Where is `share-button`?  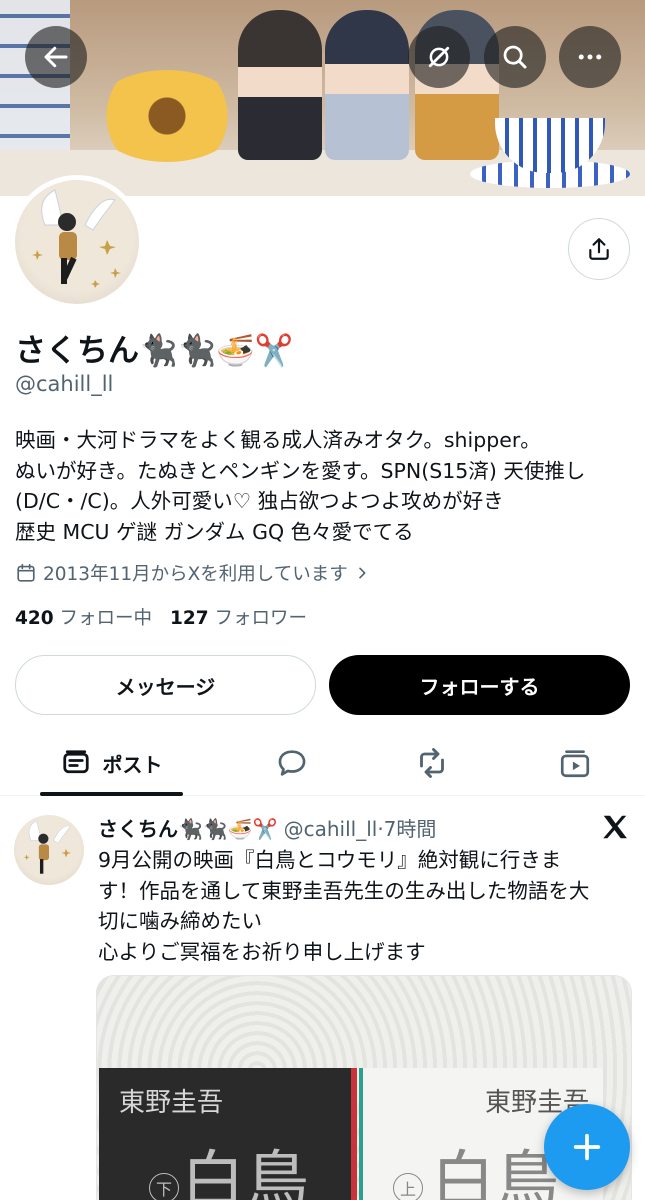
share-button is located at coordinates (599, 249).